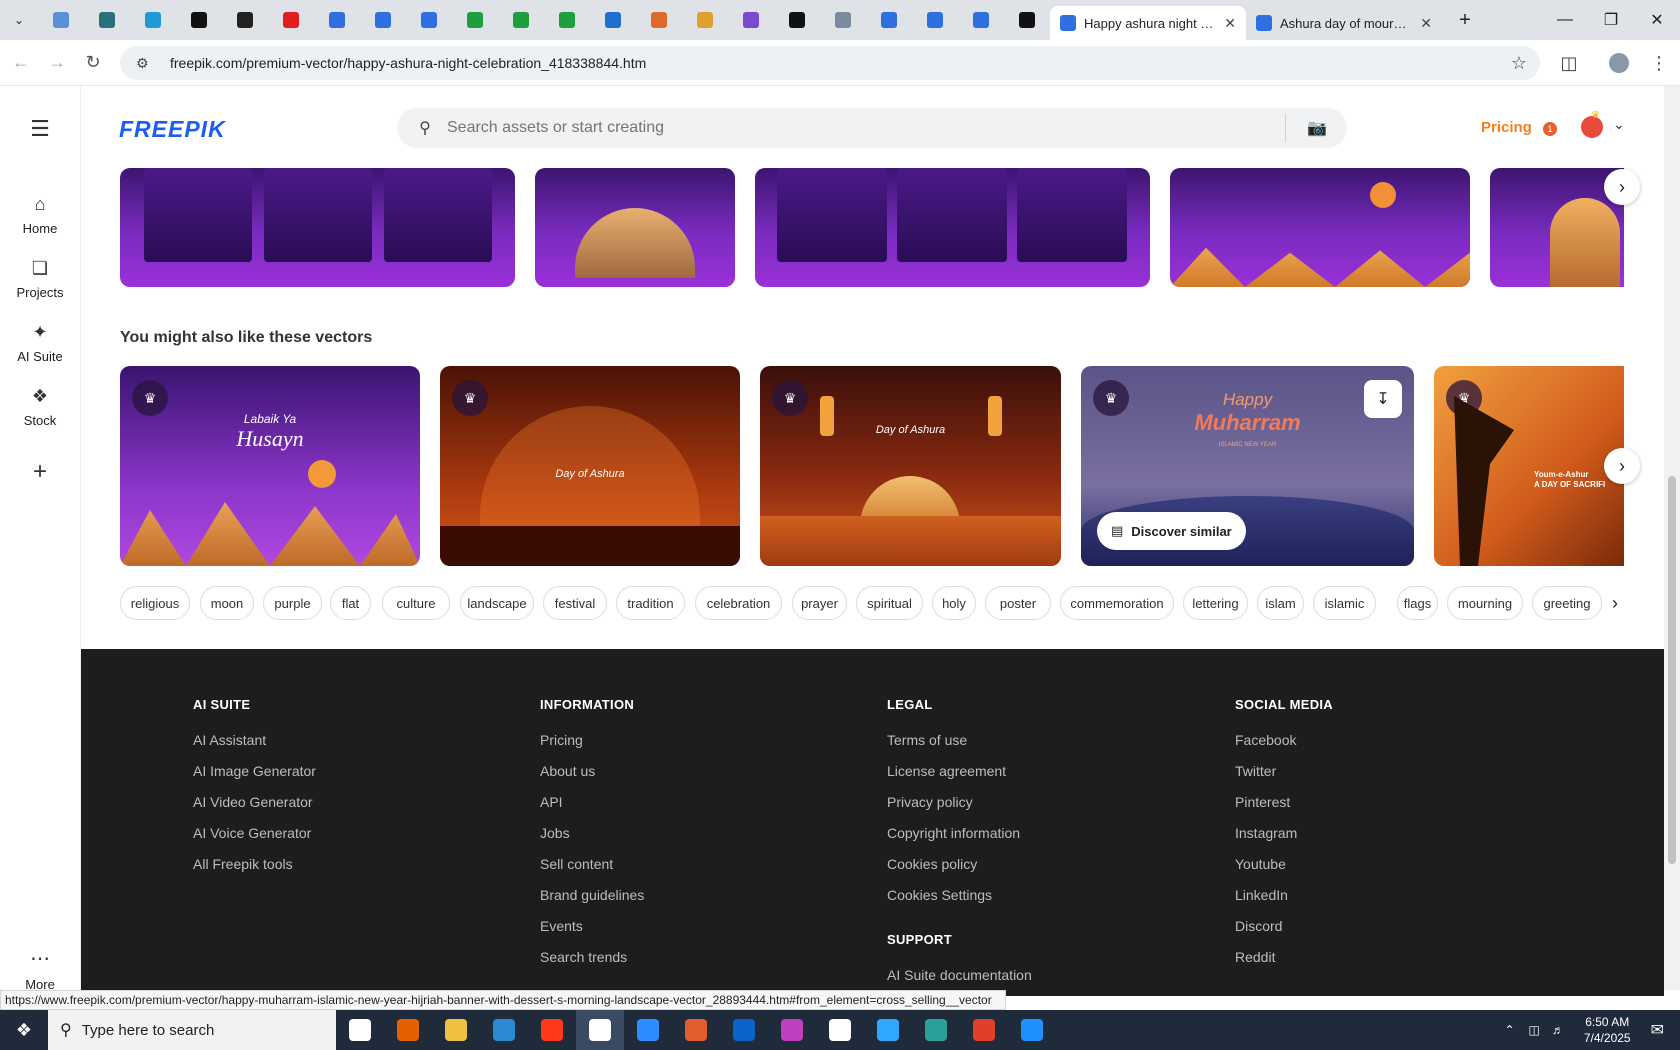  What do you see at coordinates (350, 603) in the screenshot?
I see `tag-chip: flat` at bounding box center [350, 603].